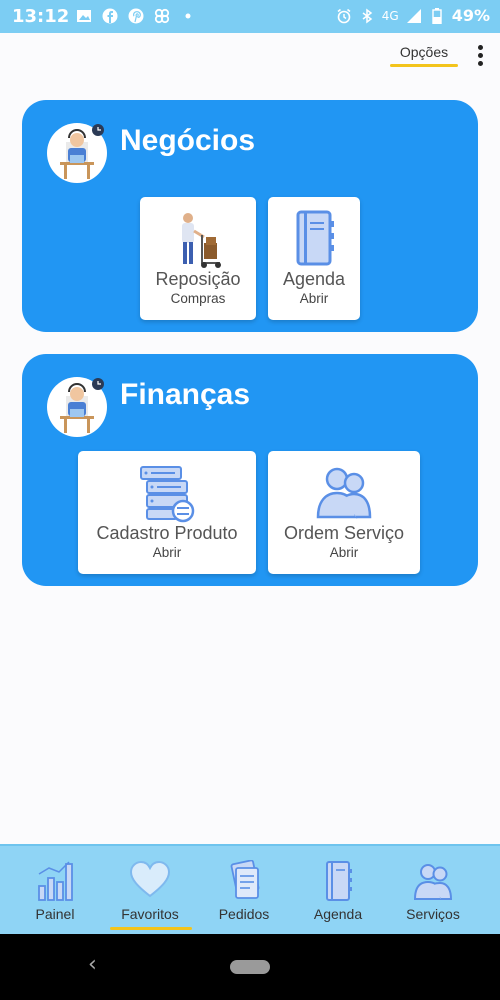  I want to click on facebook-icon, so click(110, 16).